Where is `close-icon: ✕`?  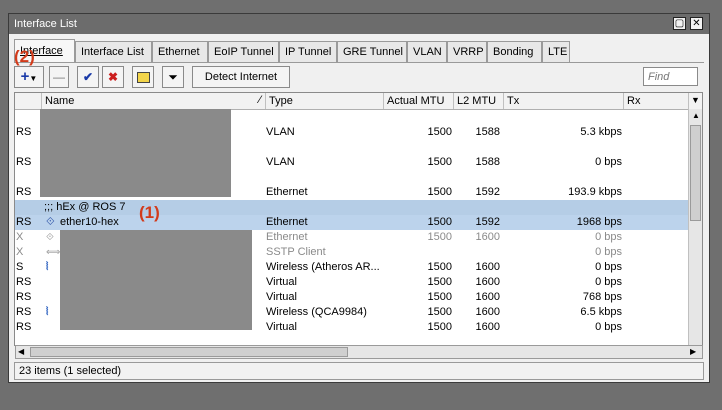
close-icon: ✕ is located at coordinates (696, 23).